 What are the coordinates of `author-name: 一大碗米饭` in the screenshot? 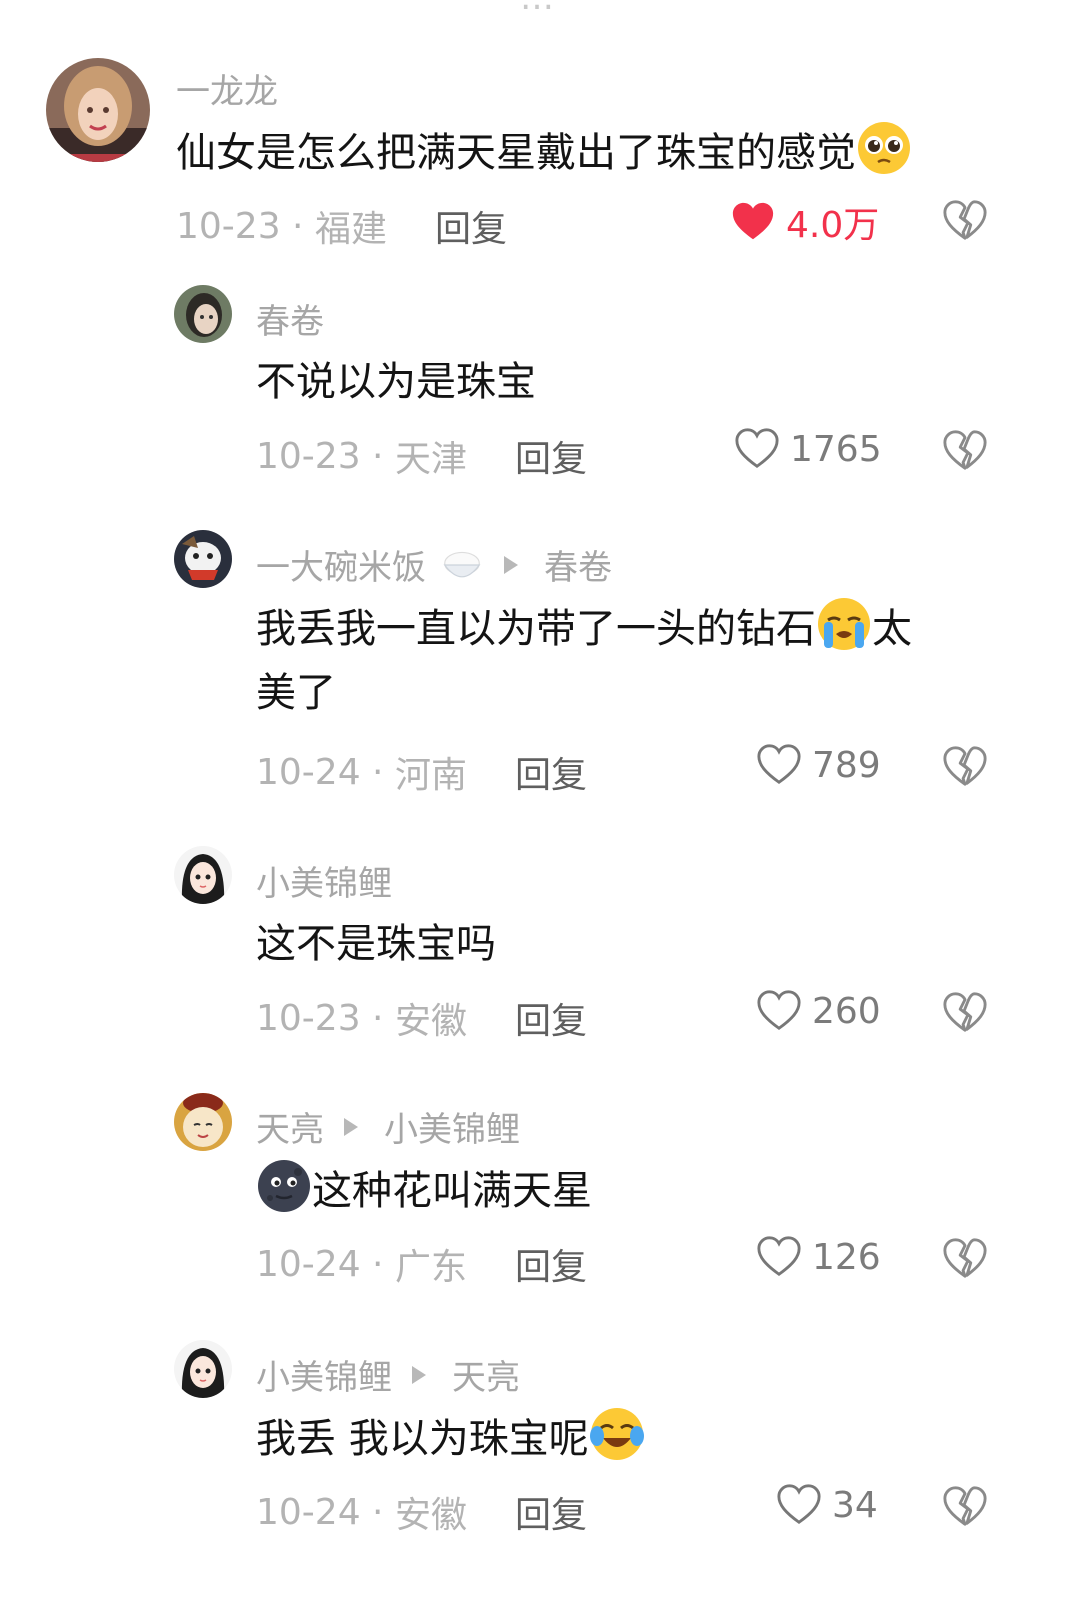 It's located at (341, 564).